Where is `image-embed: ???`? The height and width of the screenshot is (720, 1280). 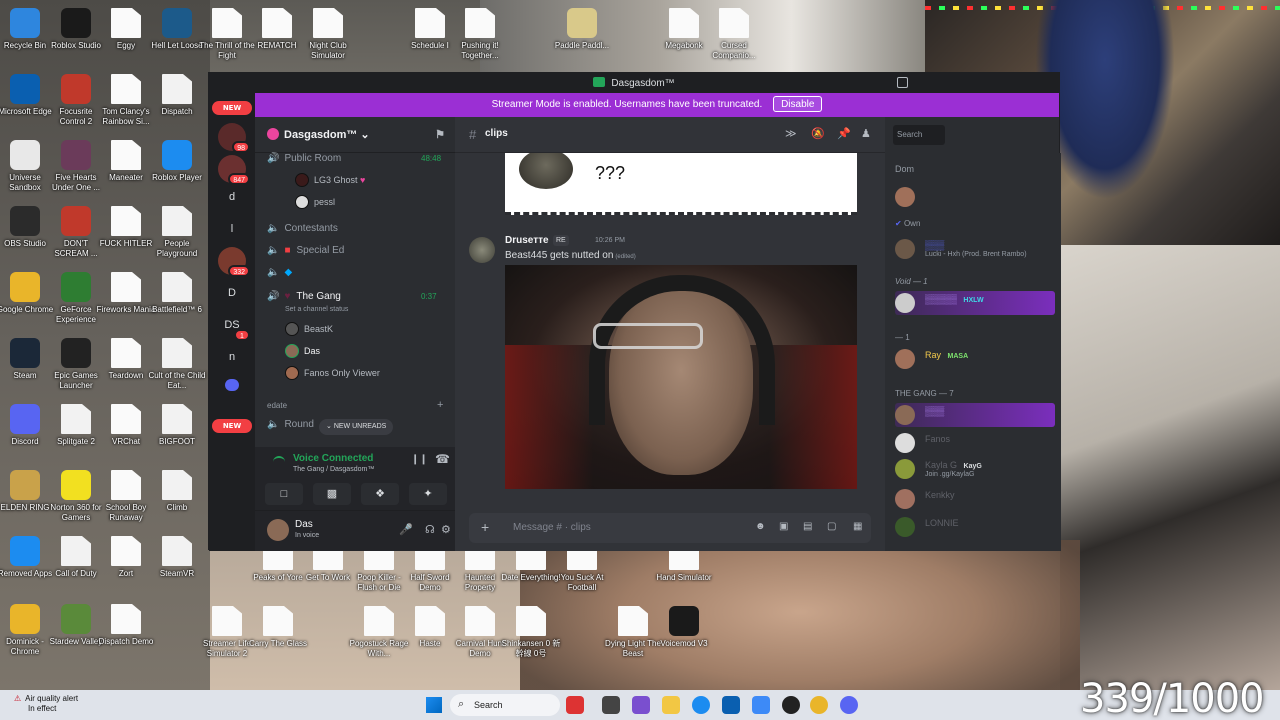
image-embed: ??? is located at coordinates (681, 184).